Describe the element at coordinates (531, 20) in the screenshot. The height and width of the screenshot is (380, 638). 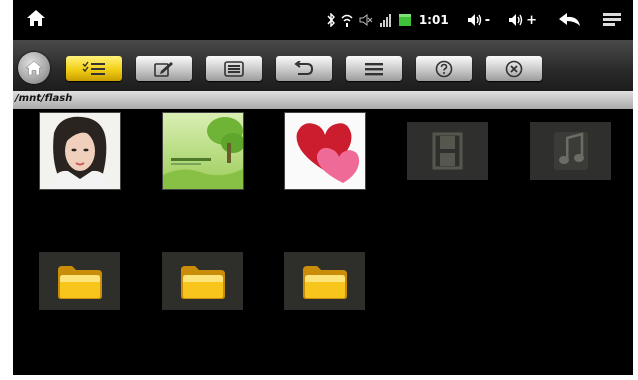
I see `volume-up-label: +` at that location.